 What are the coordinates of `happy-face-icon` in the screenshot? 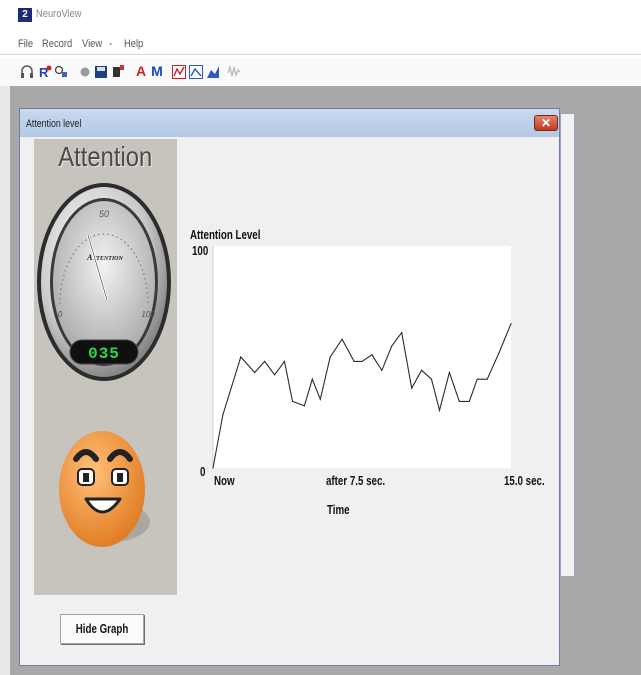 It's located at (104, 489).